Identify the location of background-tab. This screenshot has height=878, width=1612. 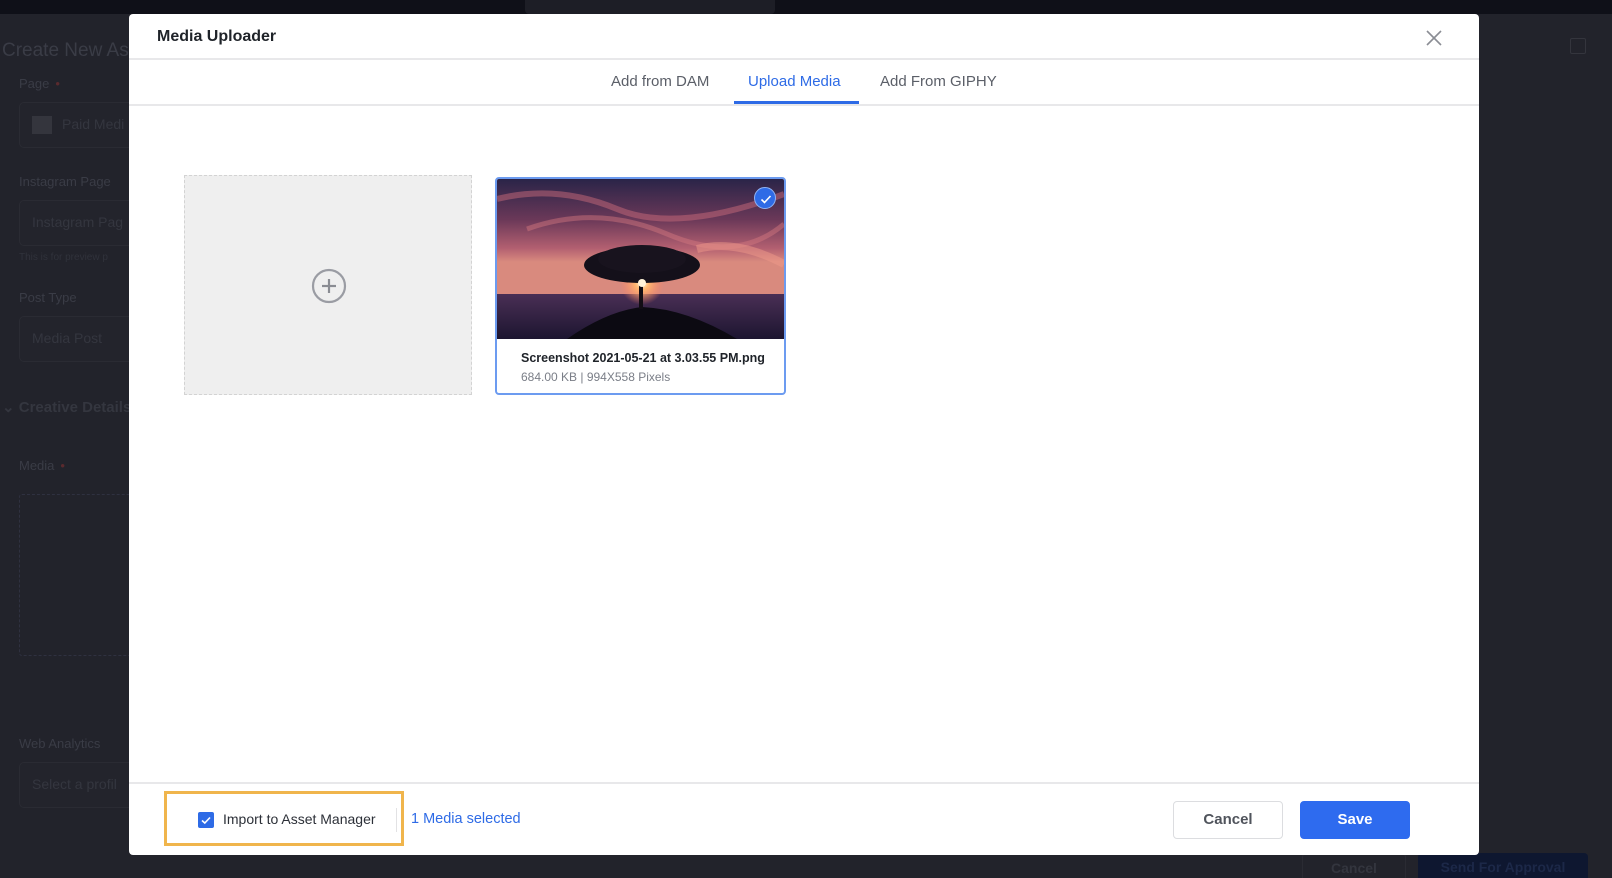
(650, 7).